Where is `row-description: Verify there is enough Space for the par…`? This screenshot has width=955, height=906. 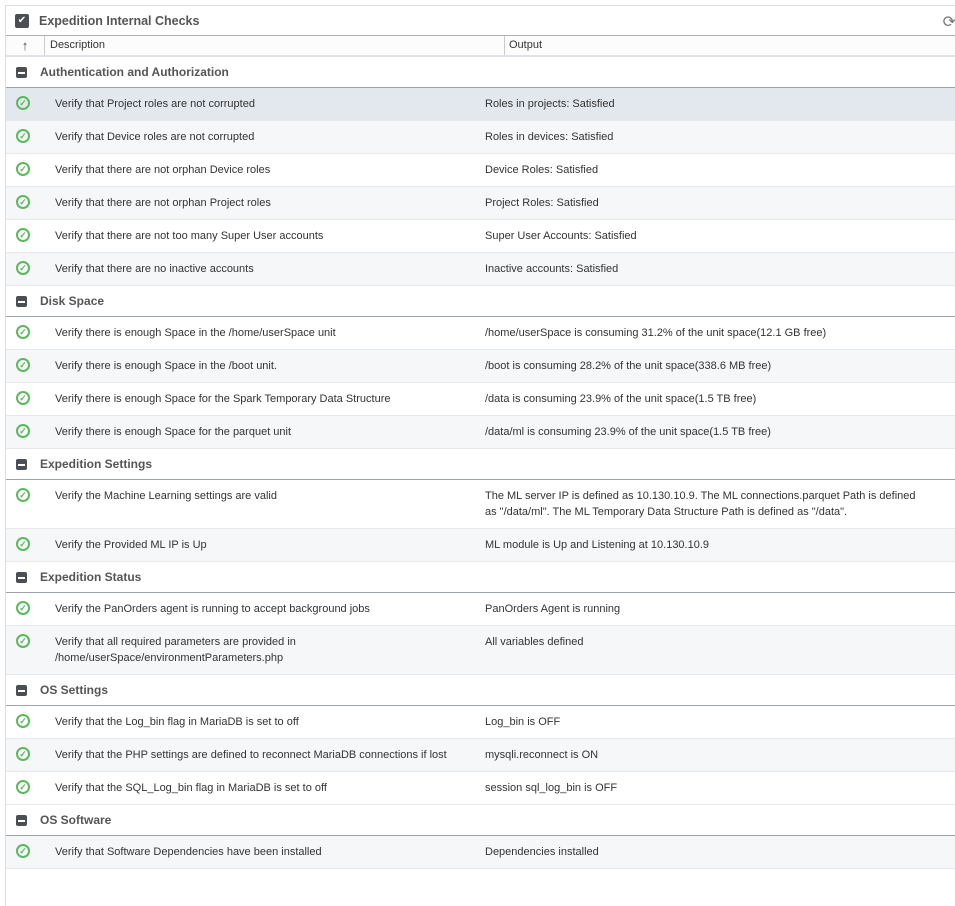
row-description: Verify there is enough Space for the par… is located at coordinates (173, 432).